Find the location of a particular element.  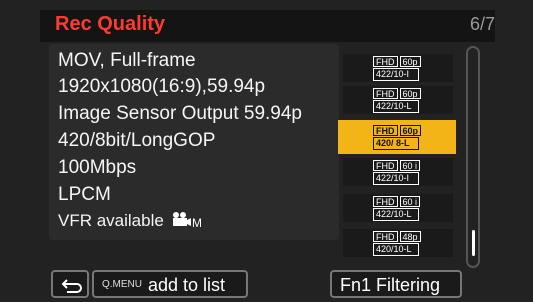

info-sensor-output: Image Sensor Output 59.94p is located at coordinates (180, 113).